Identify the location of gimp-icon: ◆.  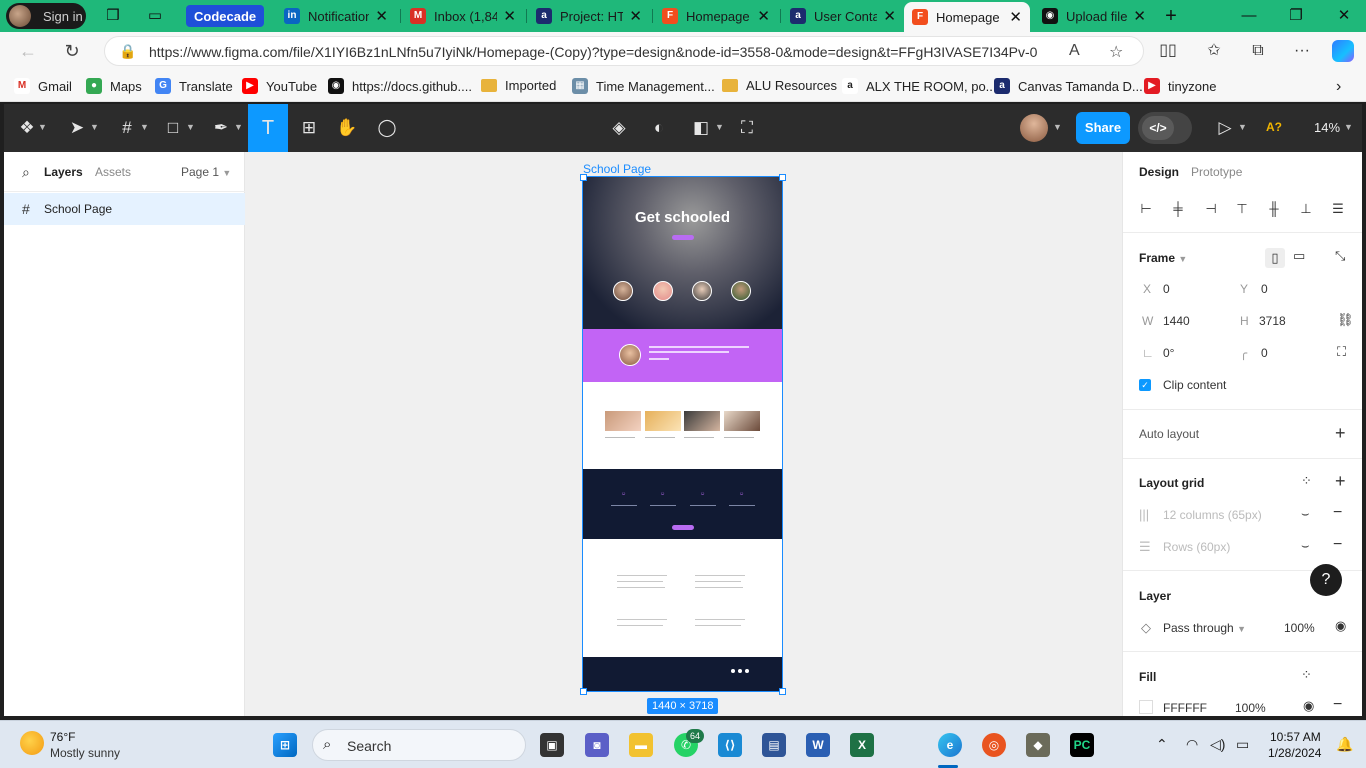
(1038, 745).